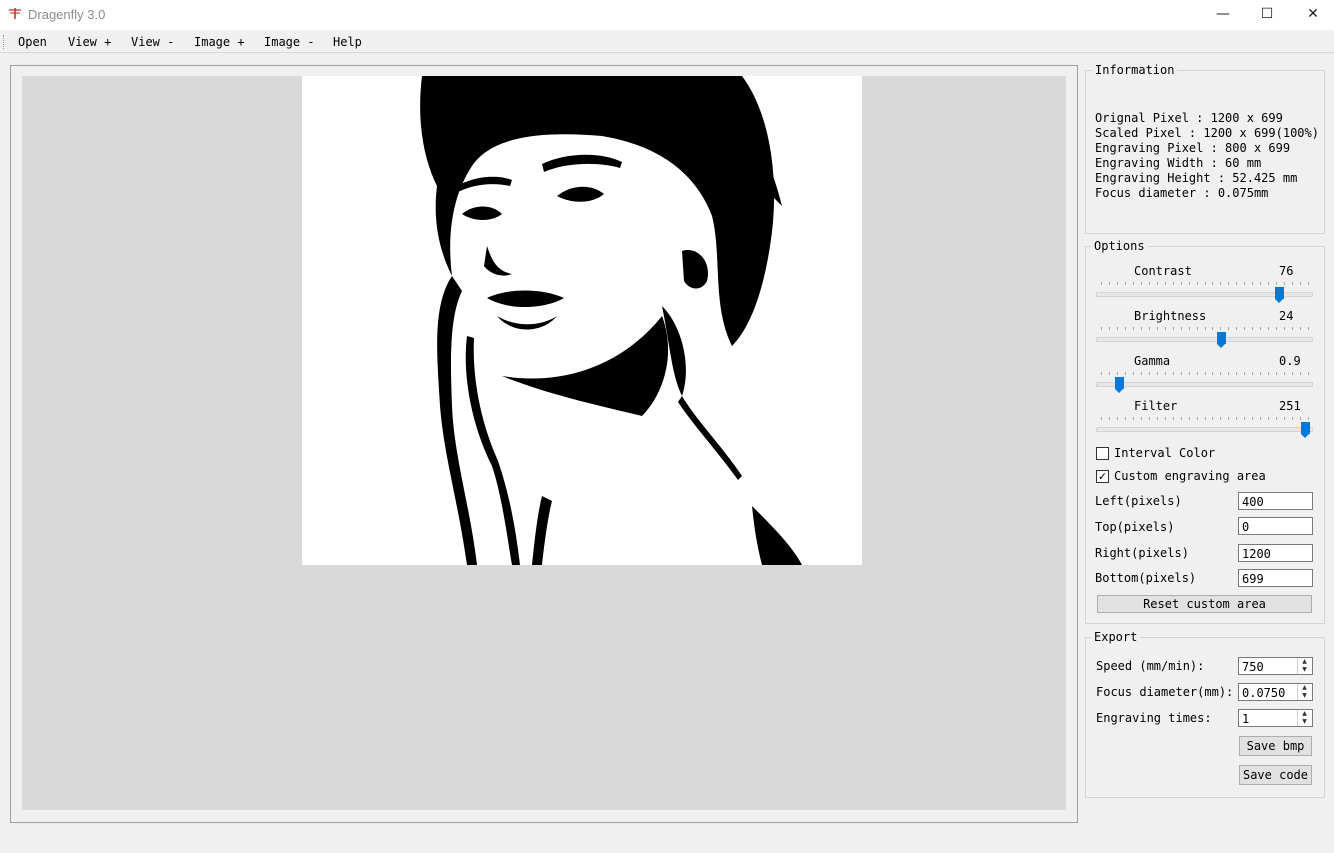  I want to click on info-original-pixel: Orignal Pixel : 1200 x 699, so click(1189, 118).